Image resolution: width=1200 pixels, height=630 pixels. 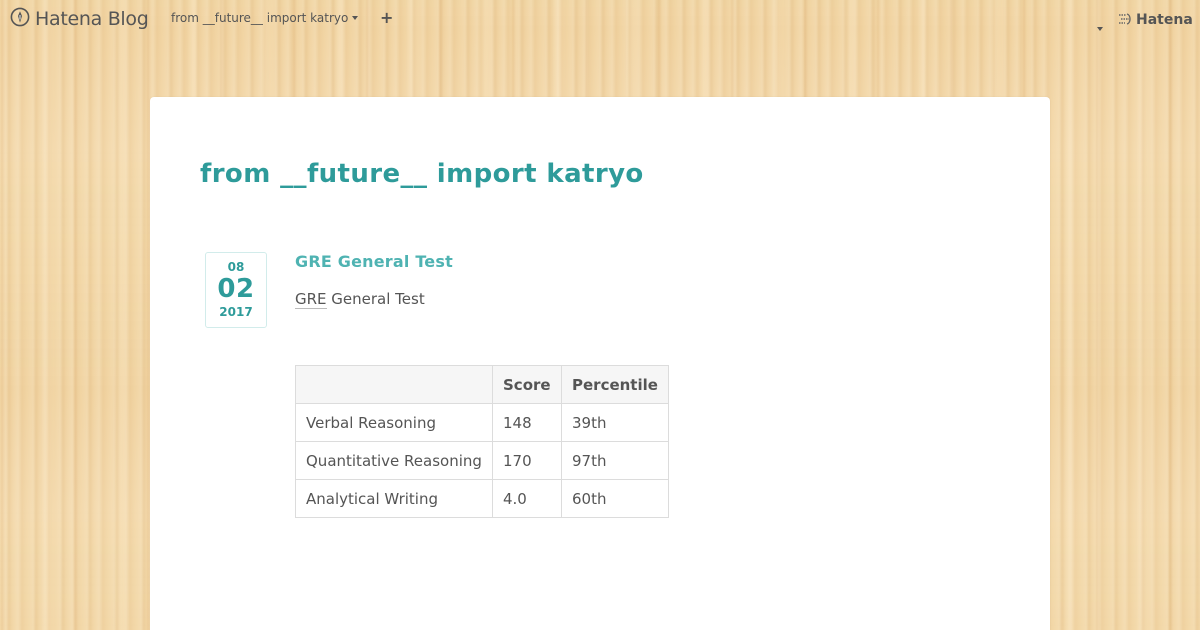 What do you see at coordinates (422, 174) in the screenshot?
I see `blog-title: from __future__ import katryo` at bounding box center [422, 174].